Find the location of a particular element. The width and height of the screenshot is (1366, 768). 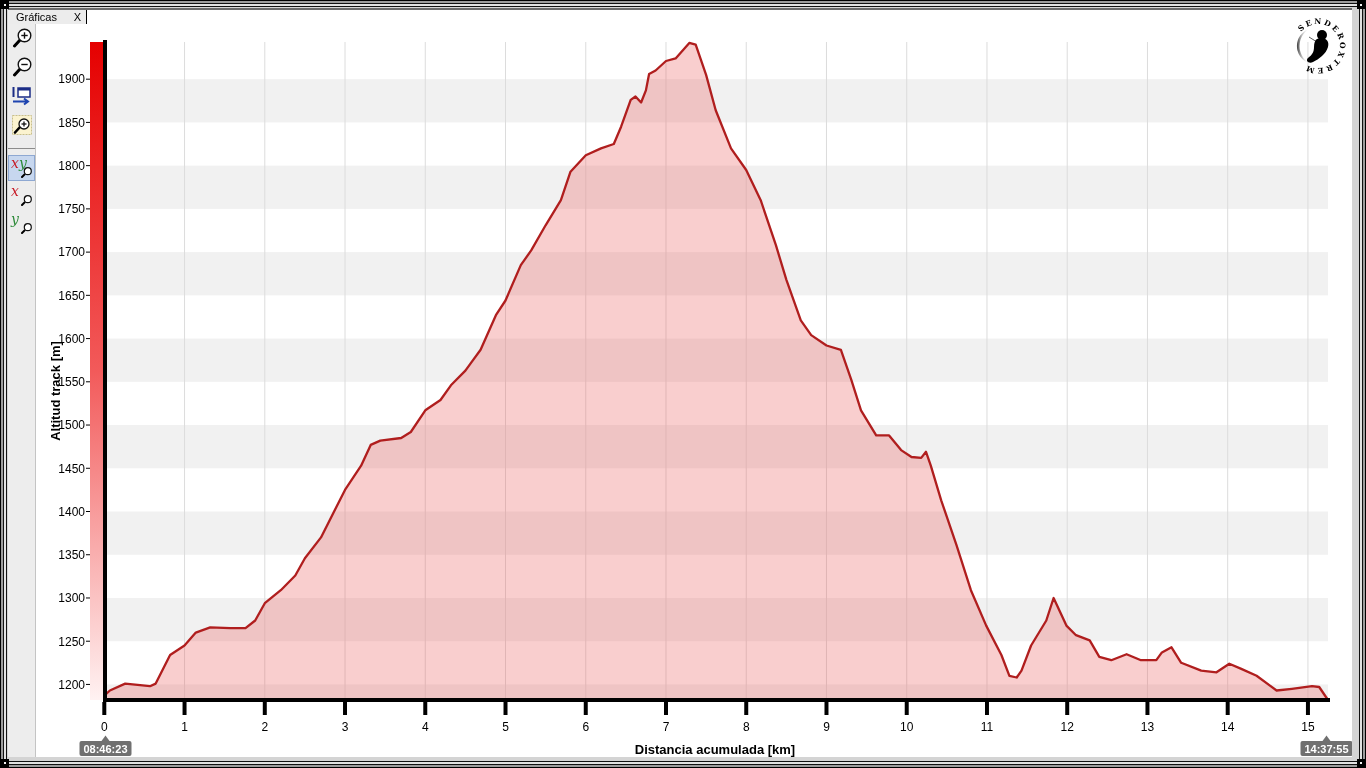

window-arrow-icon is located at coordinates (21, 96).